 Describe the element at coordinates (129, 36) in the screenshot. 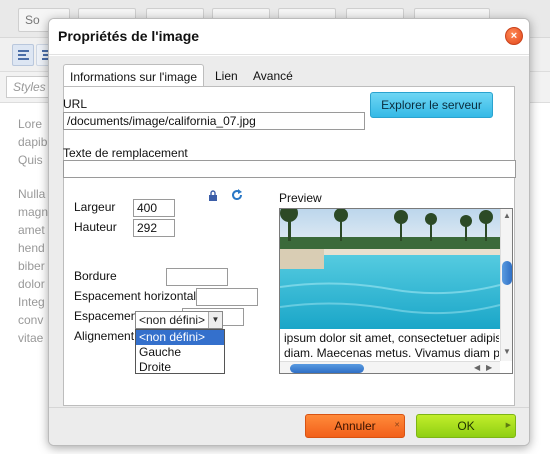

I see `dialog-title: Propriétés de l'image` at that location.